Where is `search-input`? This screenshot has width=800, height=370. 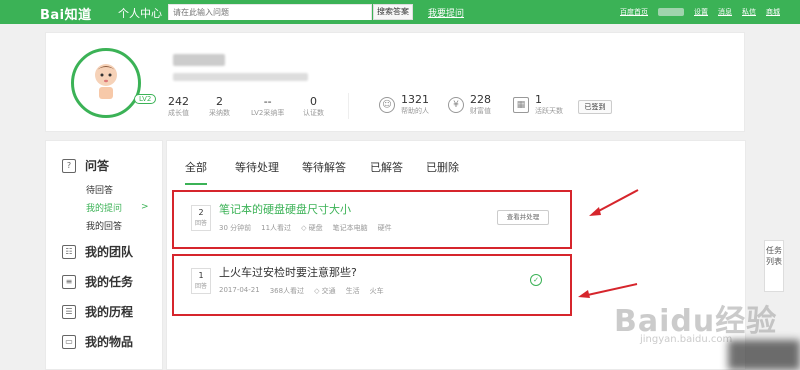
search-input is located at coordinates (270, 12).